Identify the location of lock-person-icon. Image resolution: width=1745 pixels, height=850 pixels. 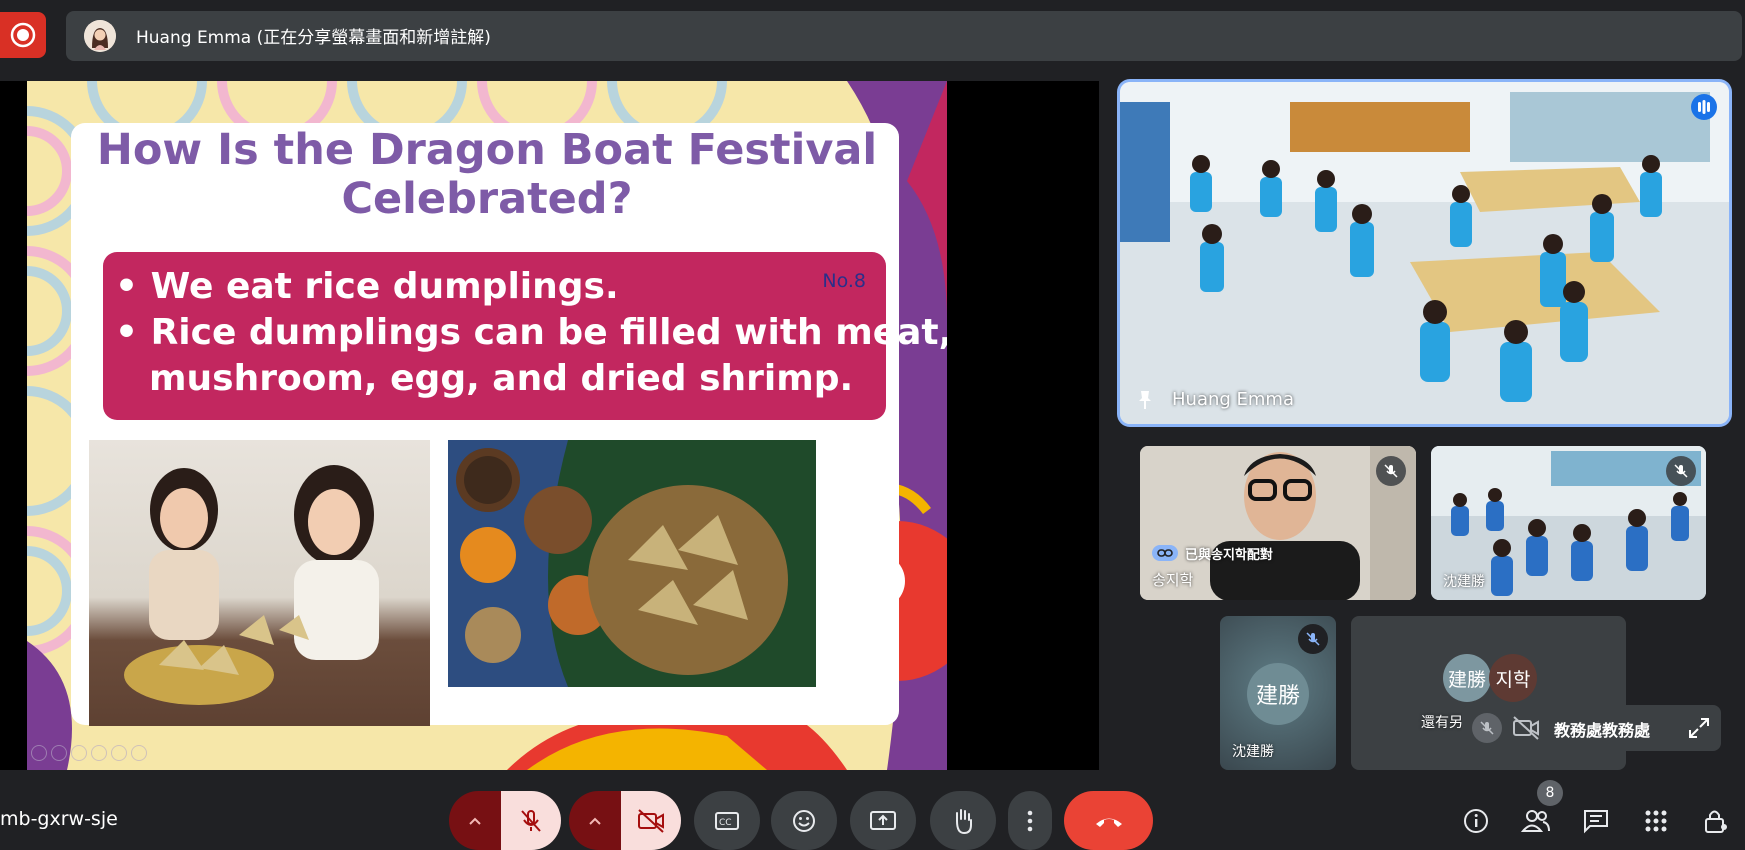
(1716, 821).